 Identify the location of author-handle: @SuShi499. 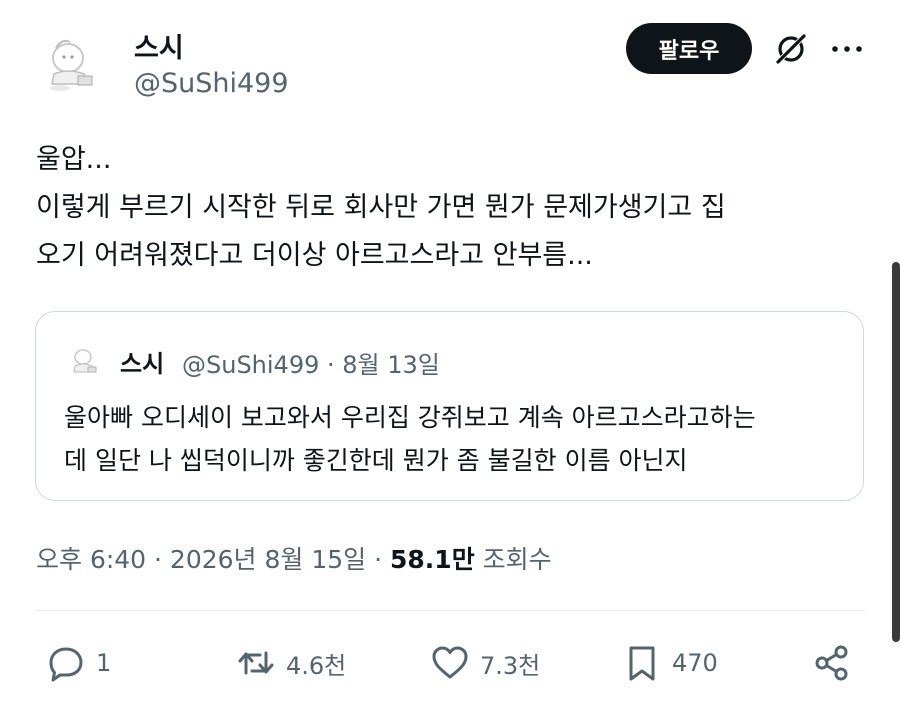
(211, 83).